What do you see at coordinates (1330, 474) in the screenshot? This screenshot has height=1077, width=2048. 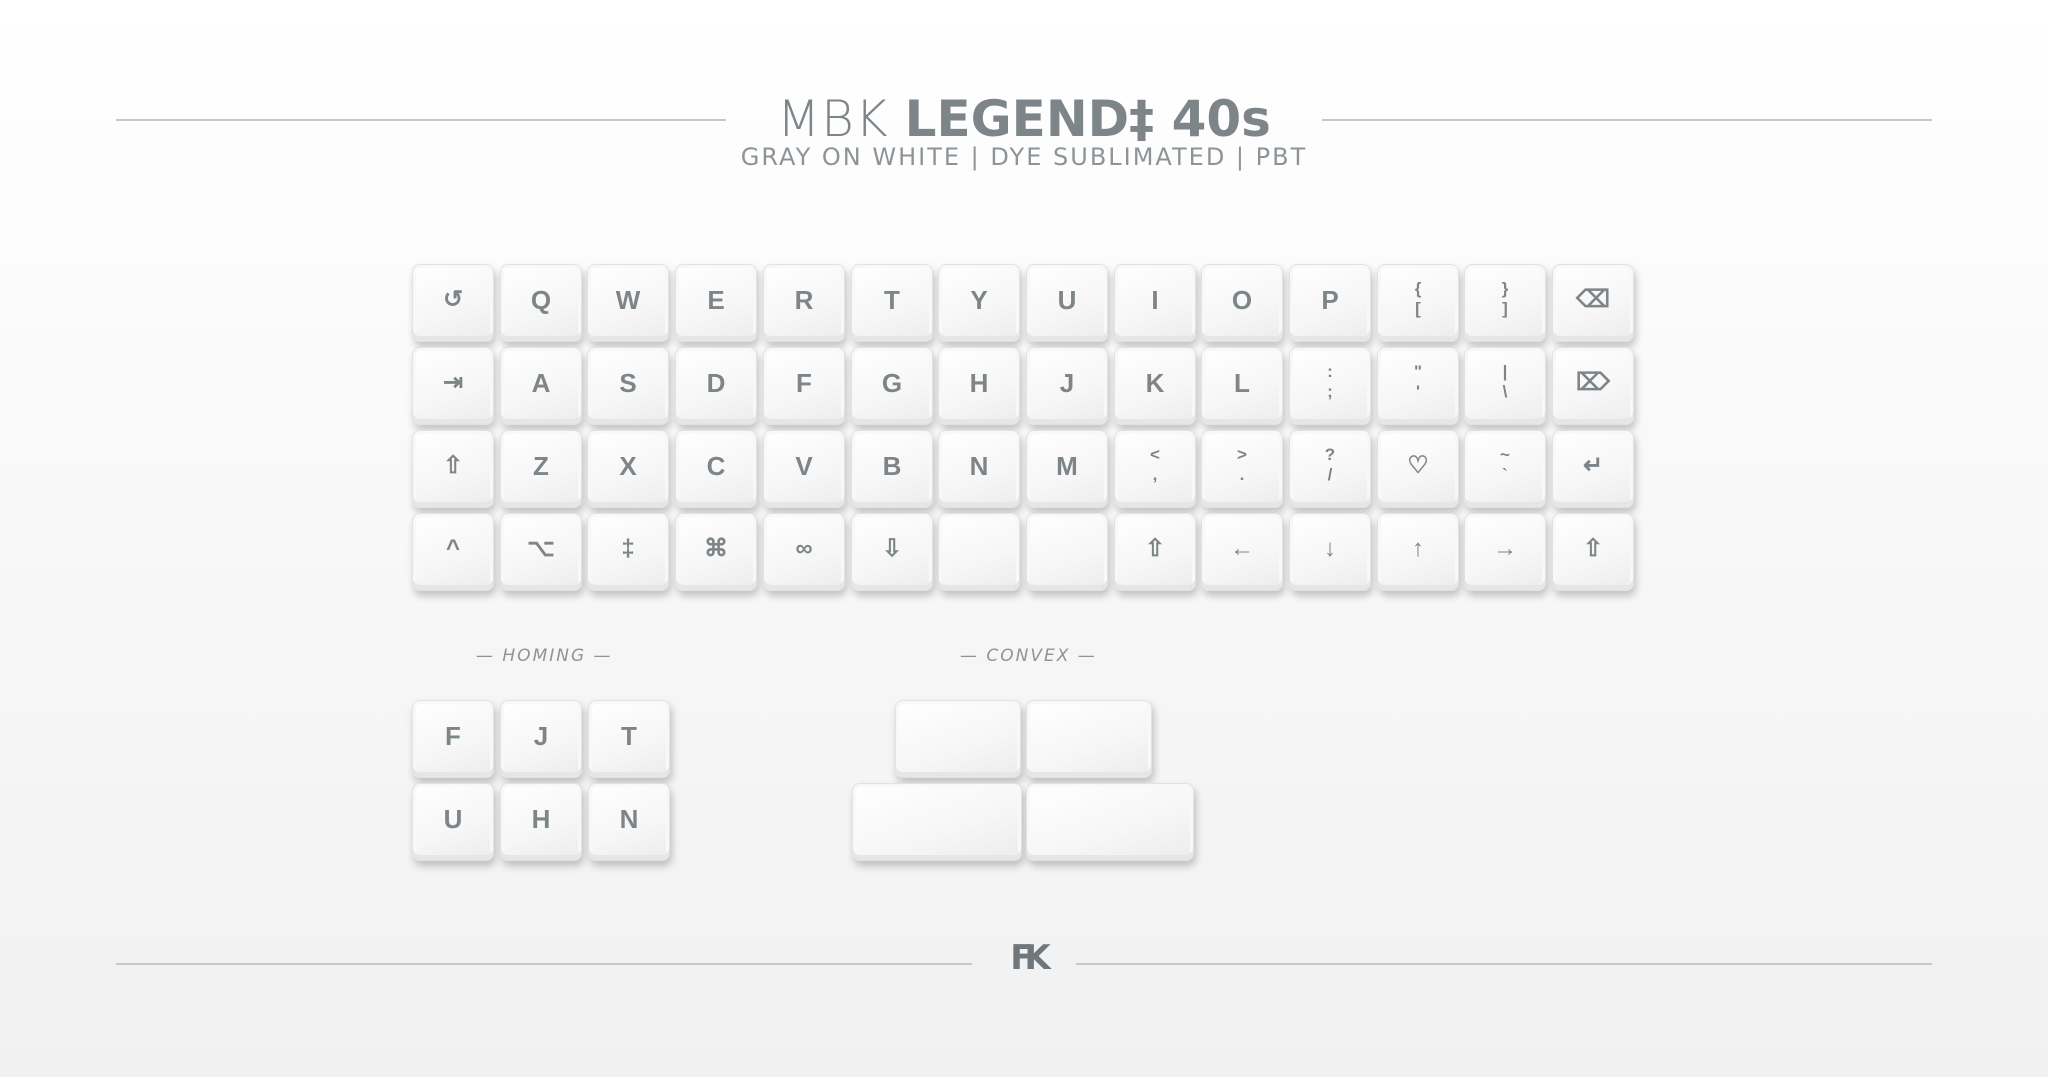 I see `key-base-legend: /` at bounding box center [1330, 474].